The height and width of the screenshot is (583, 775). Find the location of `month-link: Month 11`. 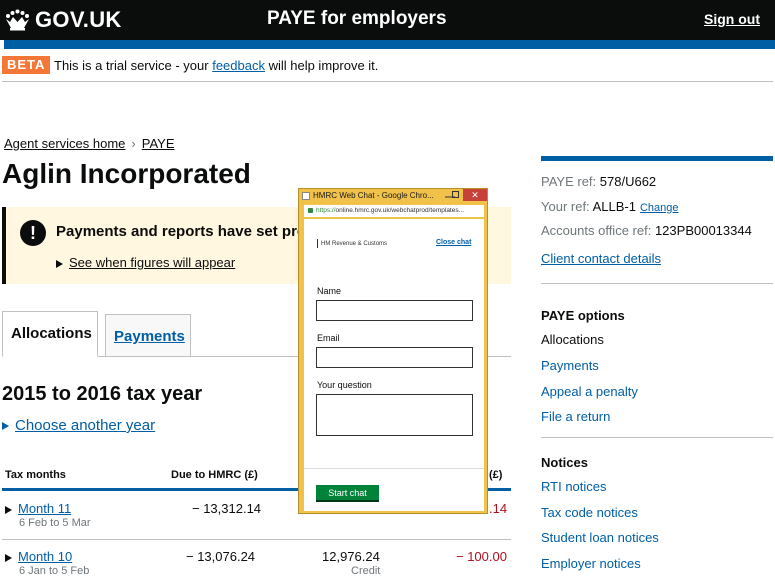

month-link: Month 11 is located at coordinates (44, 508).